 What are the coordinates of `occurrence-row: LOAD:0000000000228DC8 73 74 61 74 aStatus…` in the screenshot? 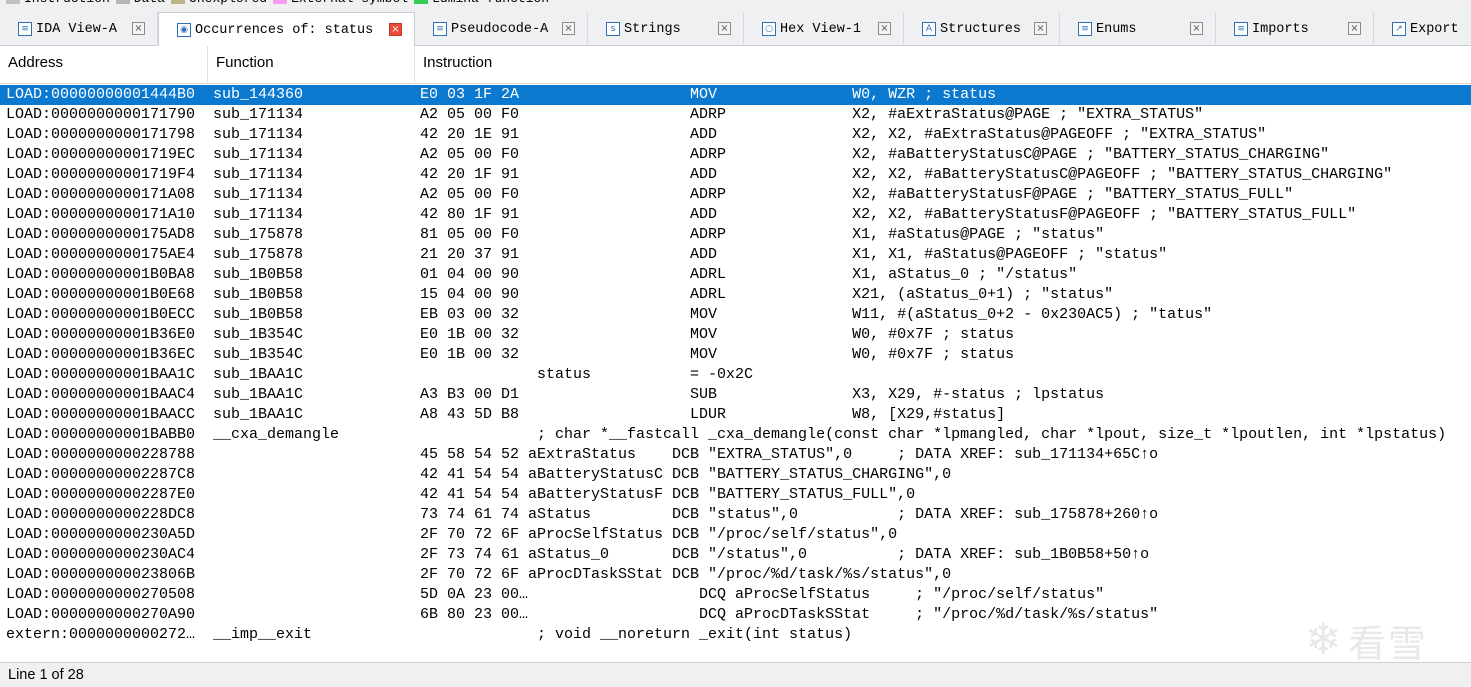 It's located at (735, 515).